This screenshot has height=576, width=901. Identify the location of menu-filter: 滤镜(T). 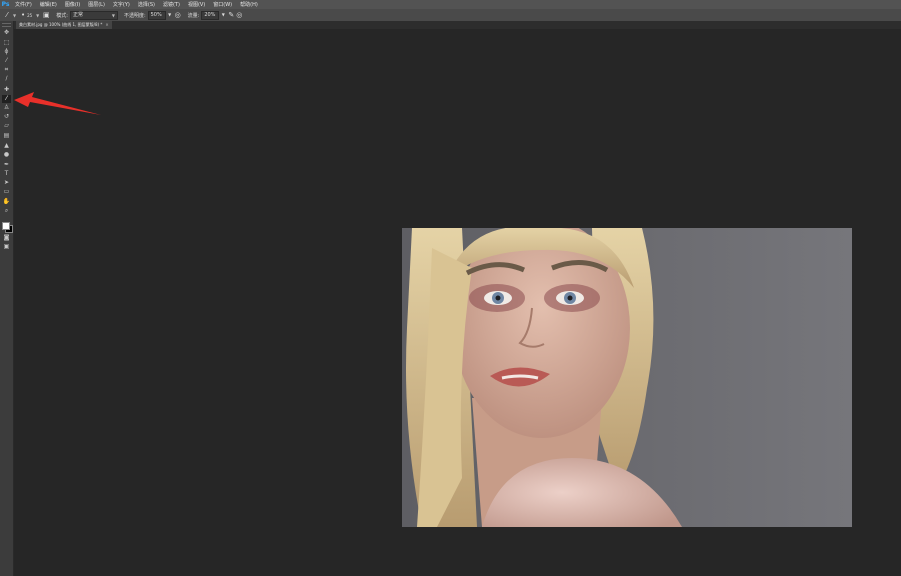
(171, 4).